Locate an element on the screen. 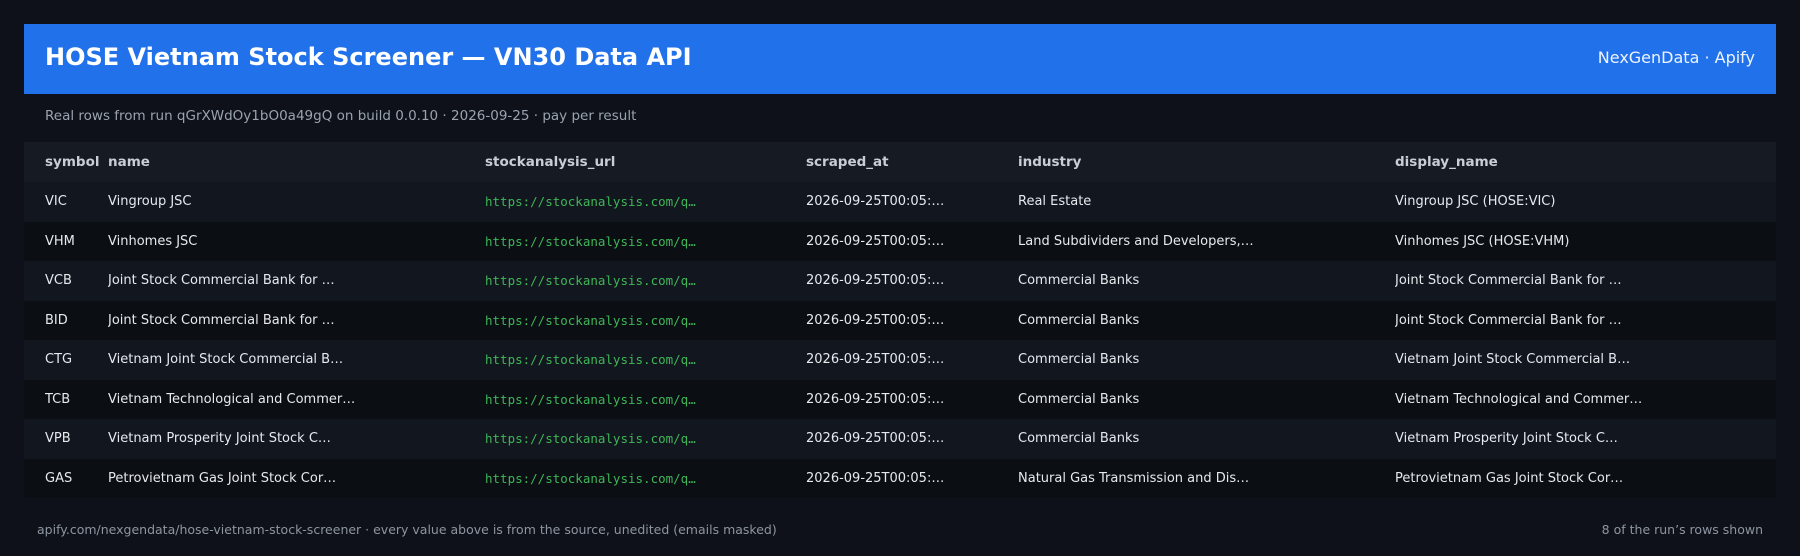  column-header-stockanalysis-url: stockanalysis_url is located at coordinates (640, 162).